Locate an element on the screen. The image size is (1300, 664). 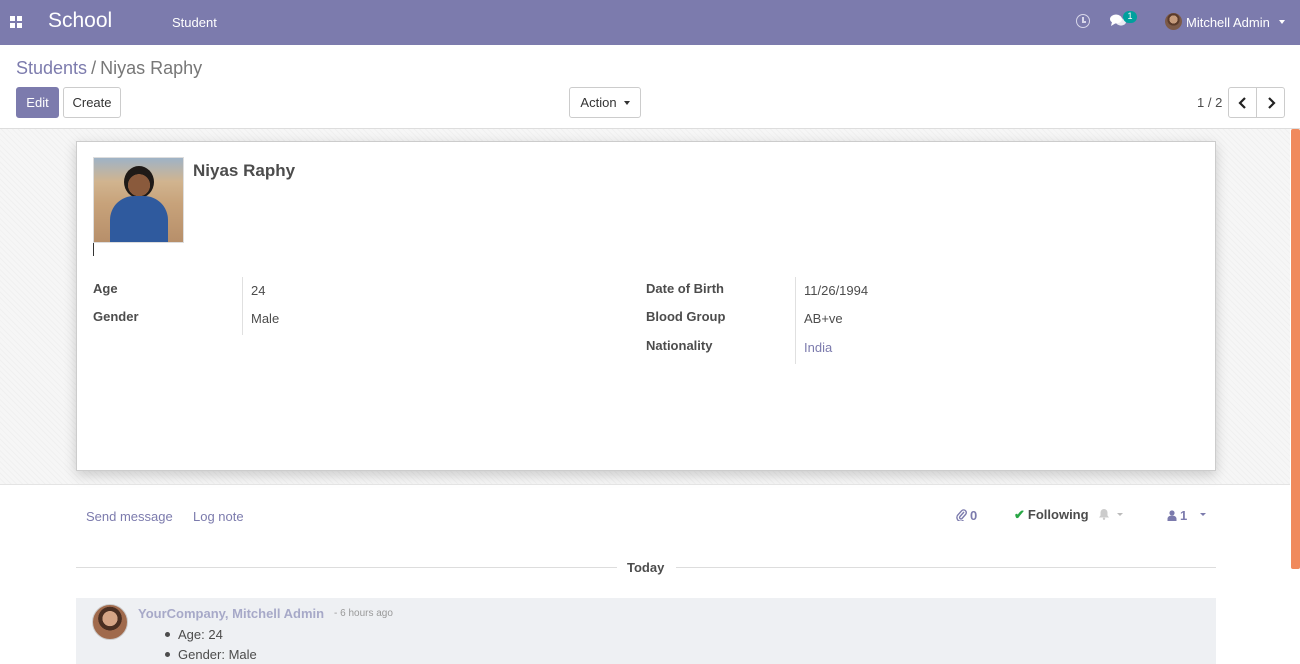
scrollbar-thumb is located at coordinates (1295, 349).